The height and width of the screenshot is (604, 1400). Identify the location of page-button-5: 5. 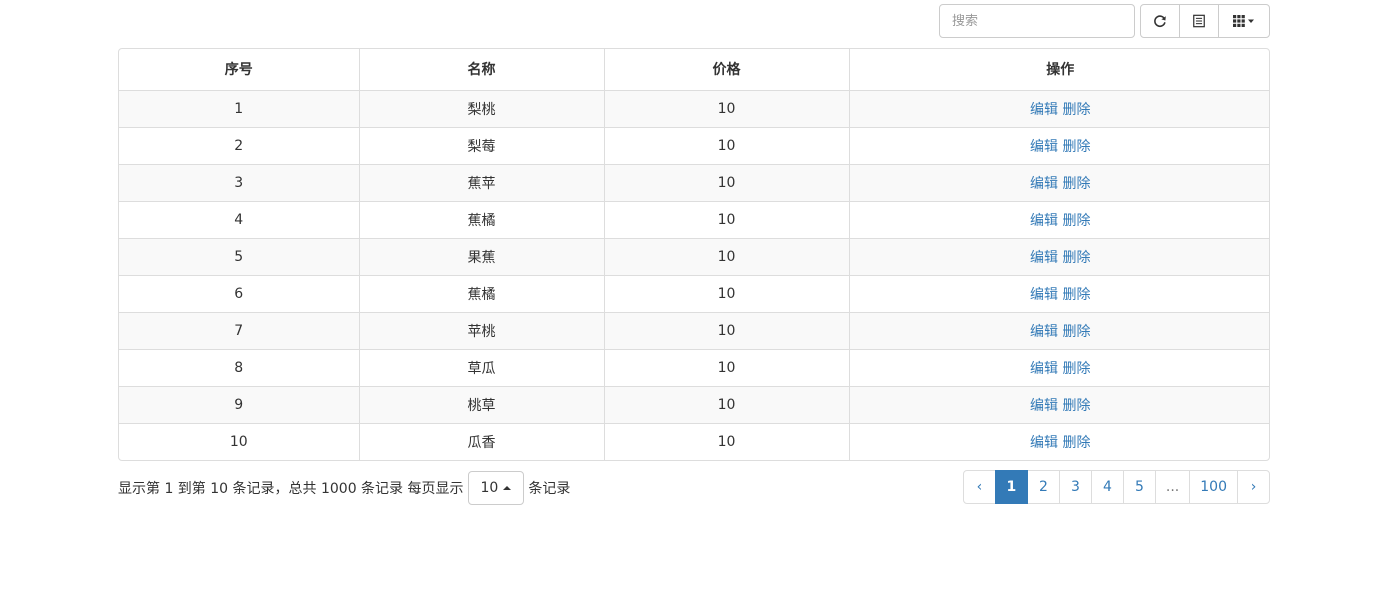
(1139, 487).